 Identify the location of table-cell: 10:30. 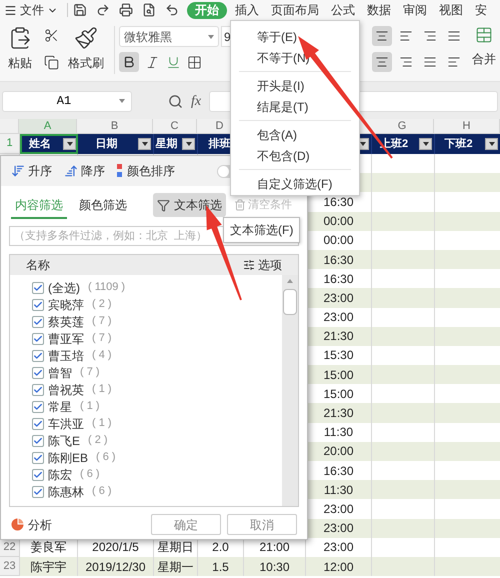
(275, 566).